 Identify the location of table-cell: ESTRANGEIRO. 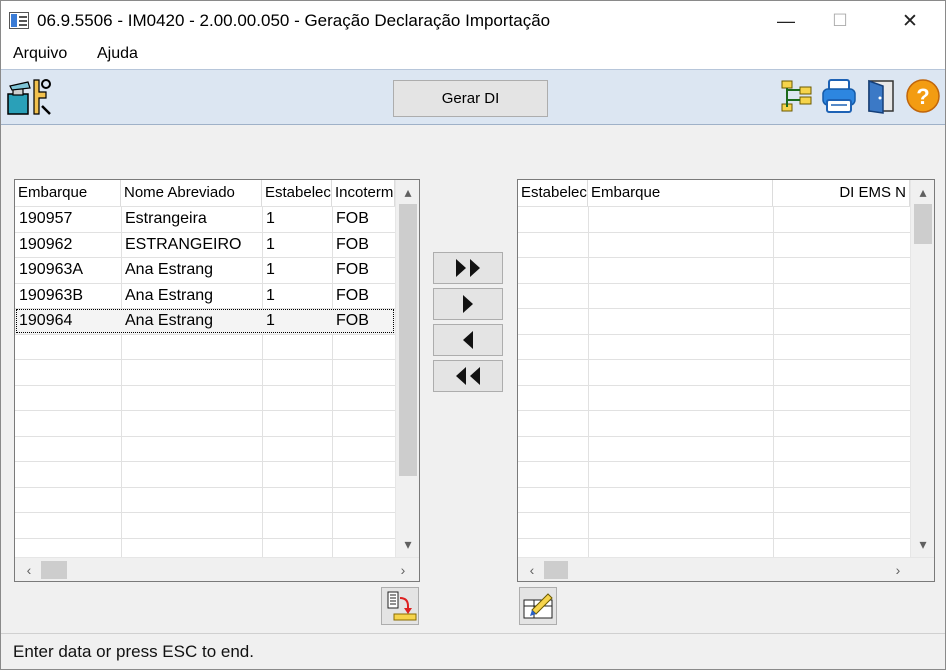
(183, 244).